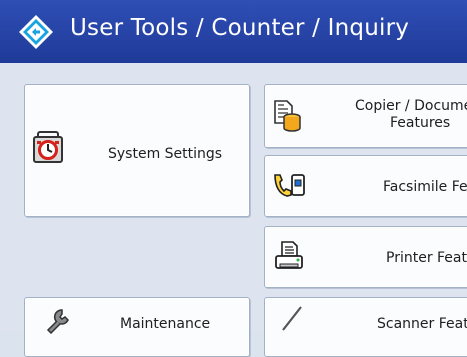  Describe the element at coordinates (48, 147) in the screenshot. I see `alarm-clock-icon` at that location.